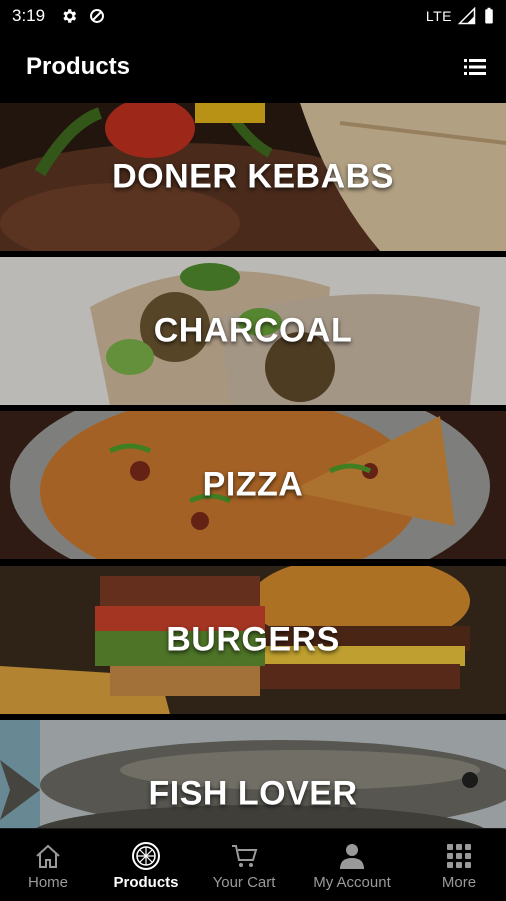  What do you see at coordinates (352, 882) in the screenshot?
I see `nav-label: My Account` at bounding box center [352, 882].